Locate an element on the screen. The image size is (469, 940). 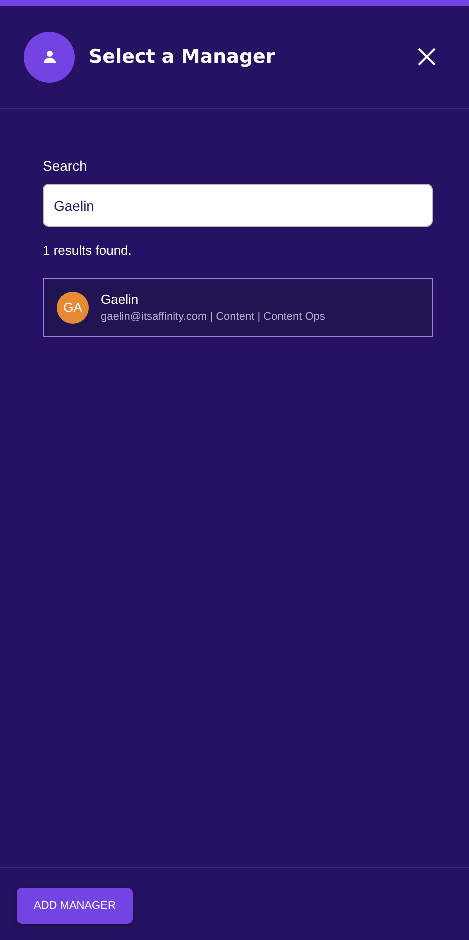
initials-avatar: GA is located at coordinates (73, 308).